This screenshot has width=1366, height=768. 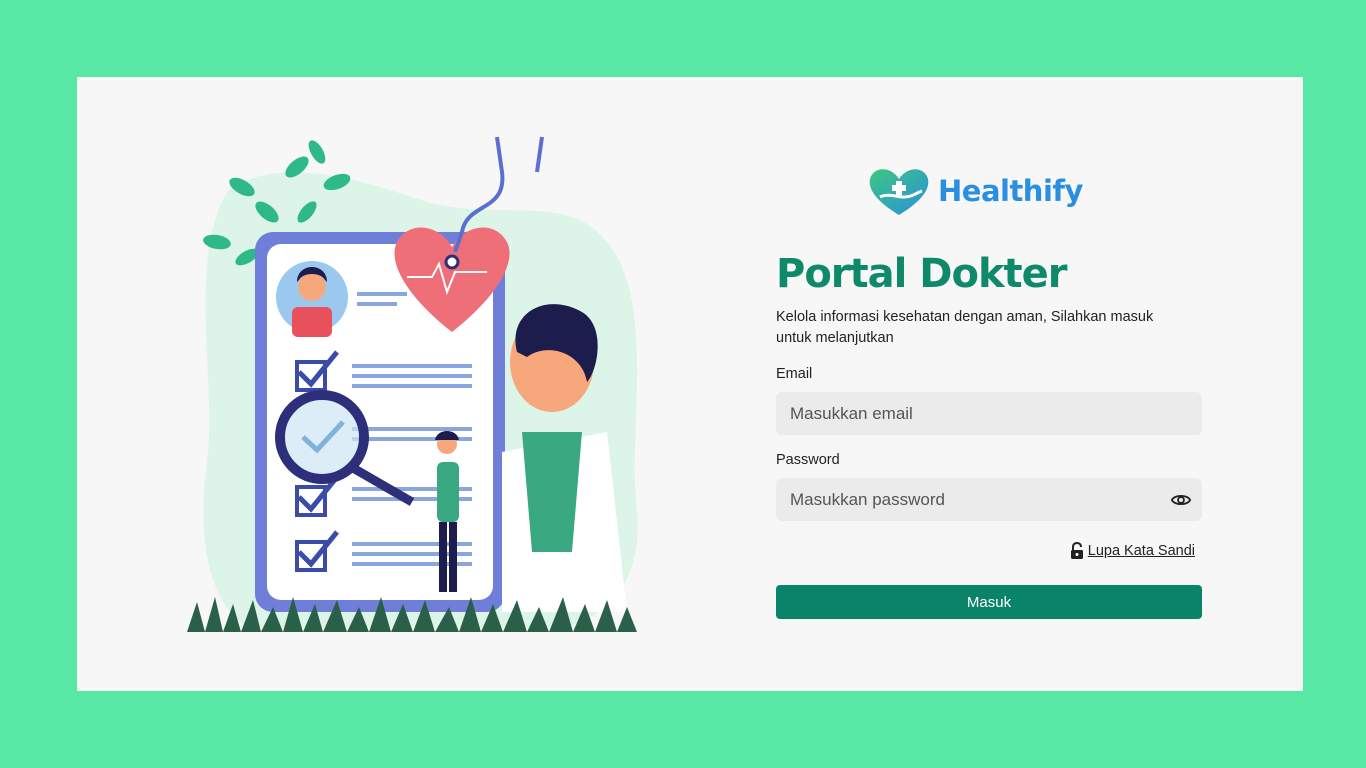 What do you see at coordinates (808, 460) in the screenshot?
I see `password-label: Password` at bounding box center [808, 460].